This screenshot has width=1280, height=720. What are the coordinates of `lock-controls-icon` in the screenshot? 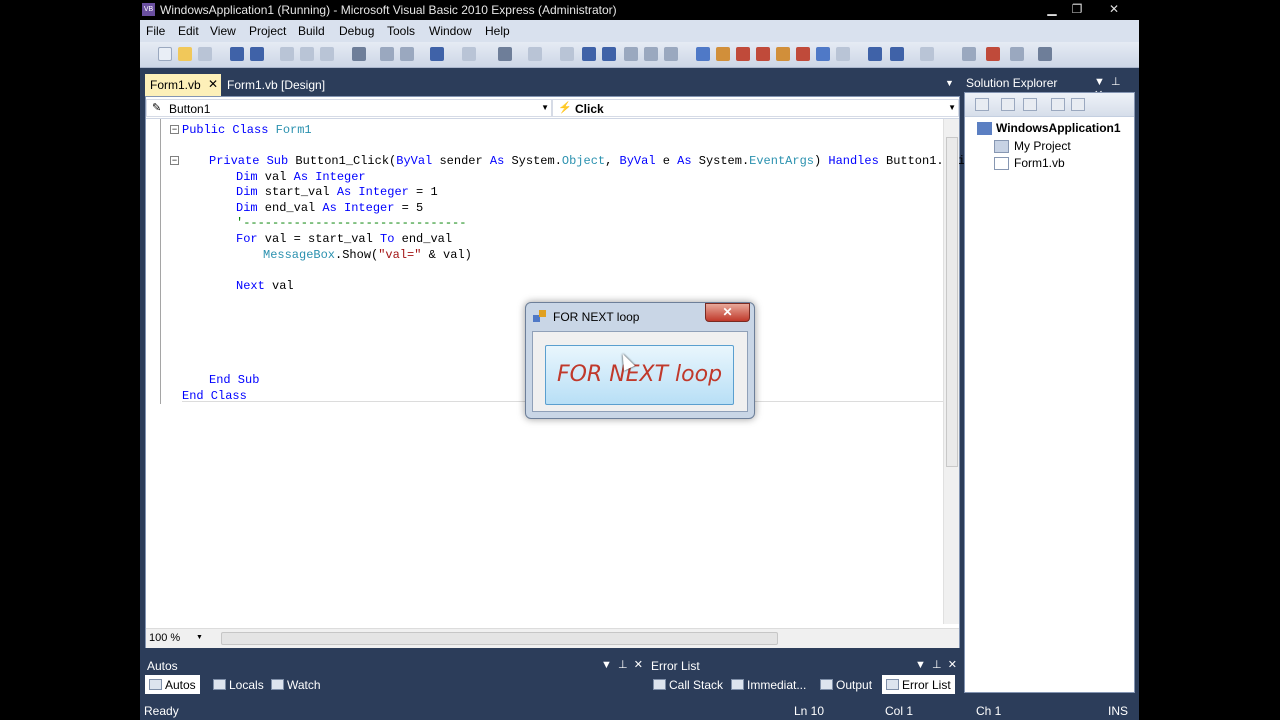 It's located at (1017, 54).